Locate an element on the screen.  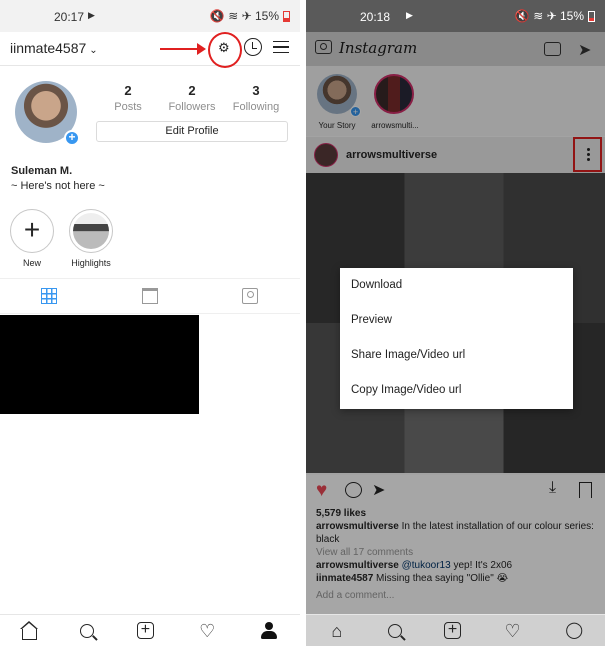
profile-icon is located at coordinates (269, 630).